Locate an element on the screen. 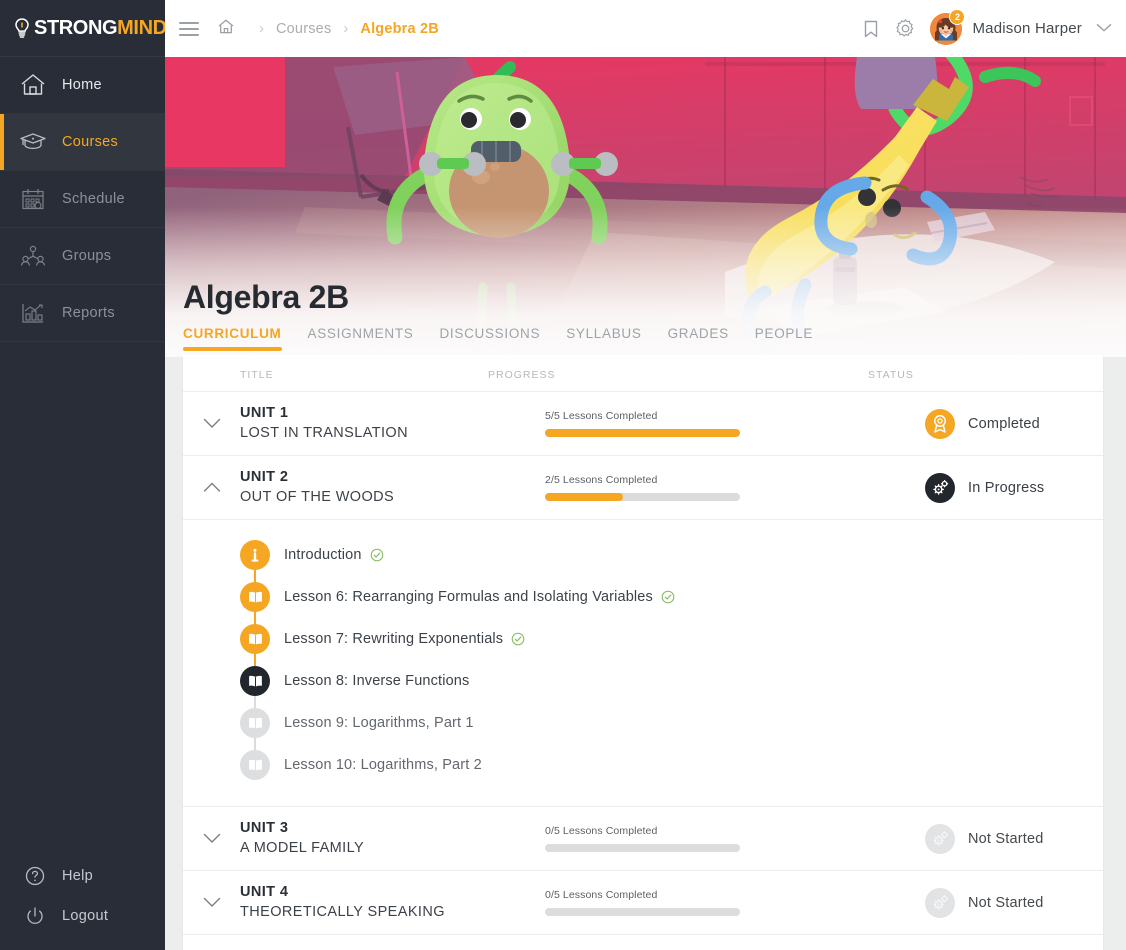 The width and height of the screenshot is (1126, 950). lesson-label: Lesson 9: Logarithms, Part 1 is located at coordinates (379, 723).